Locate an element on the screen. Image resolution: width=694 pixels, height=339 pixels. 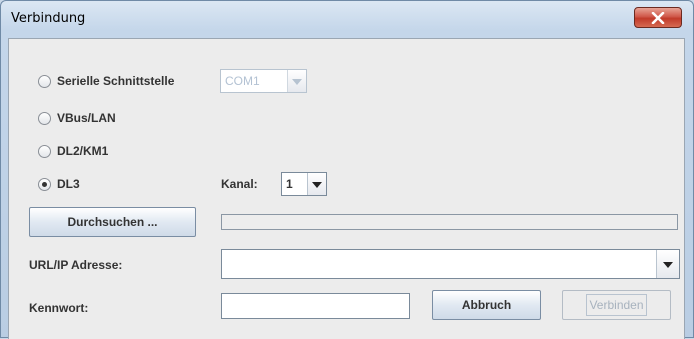
password-label: Kennwort: is located at coordinates (59, 308).